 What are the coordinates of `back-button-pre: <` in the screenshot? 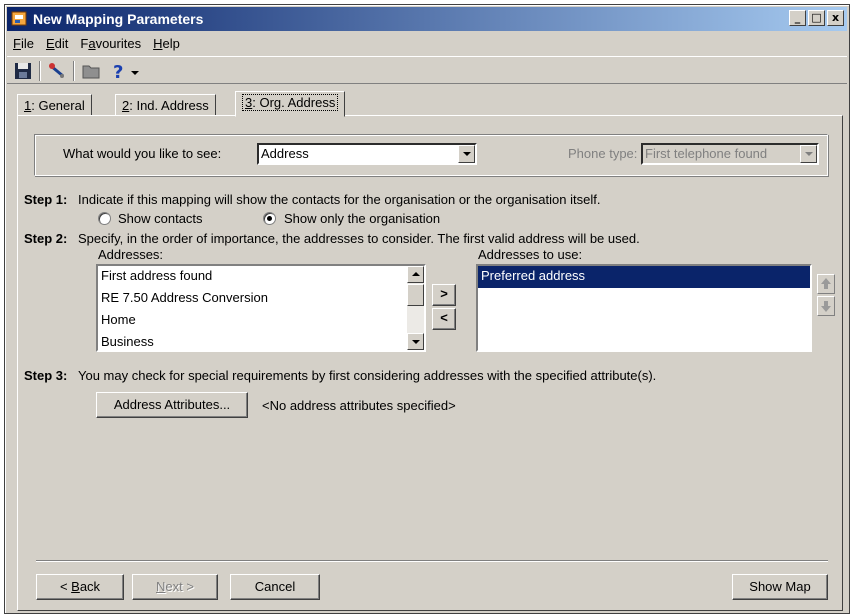 It's located at (65, 586).